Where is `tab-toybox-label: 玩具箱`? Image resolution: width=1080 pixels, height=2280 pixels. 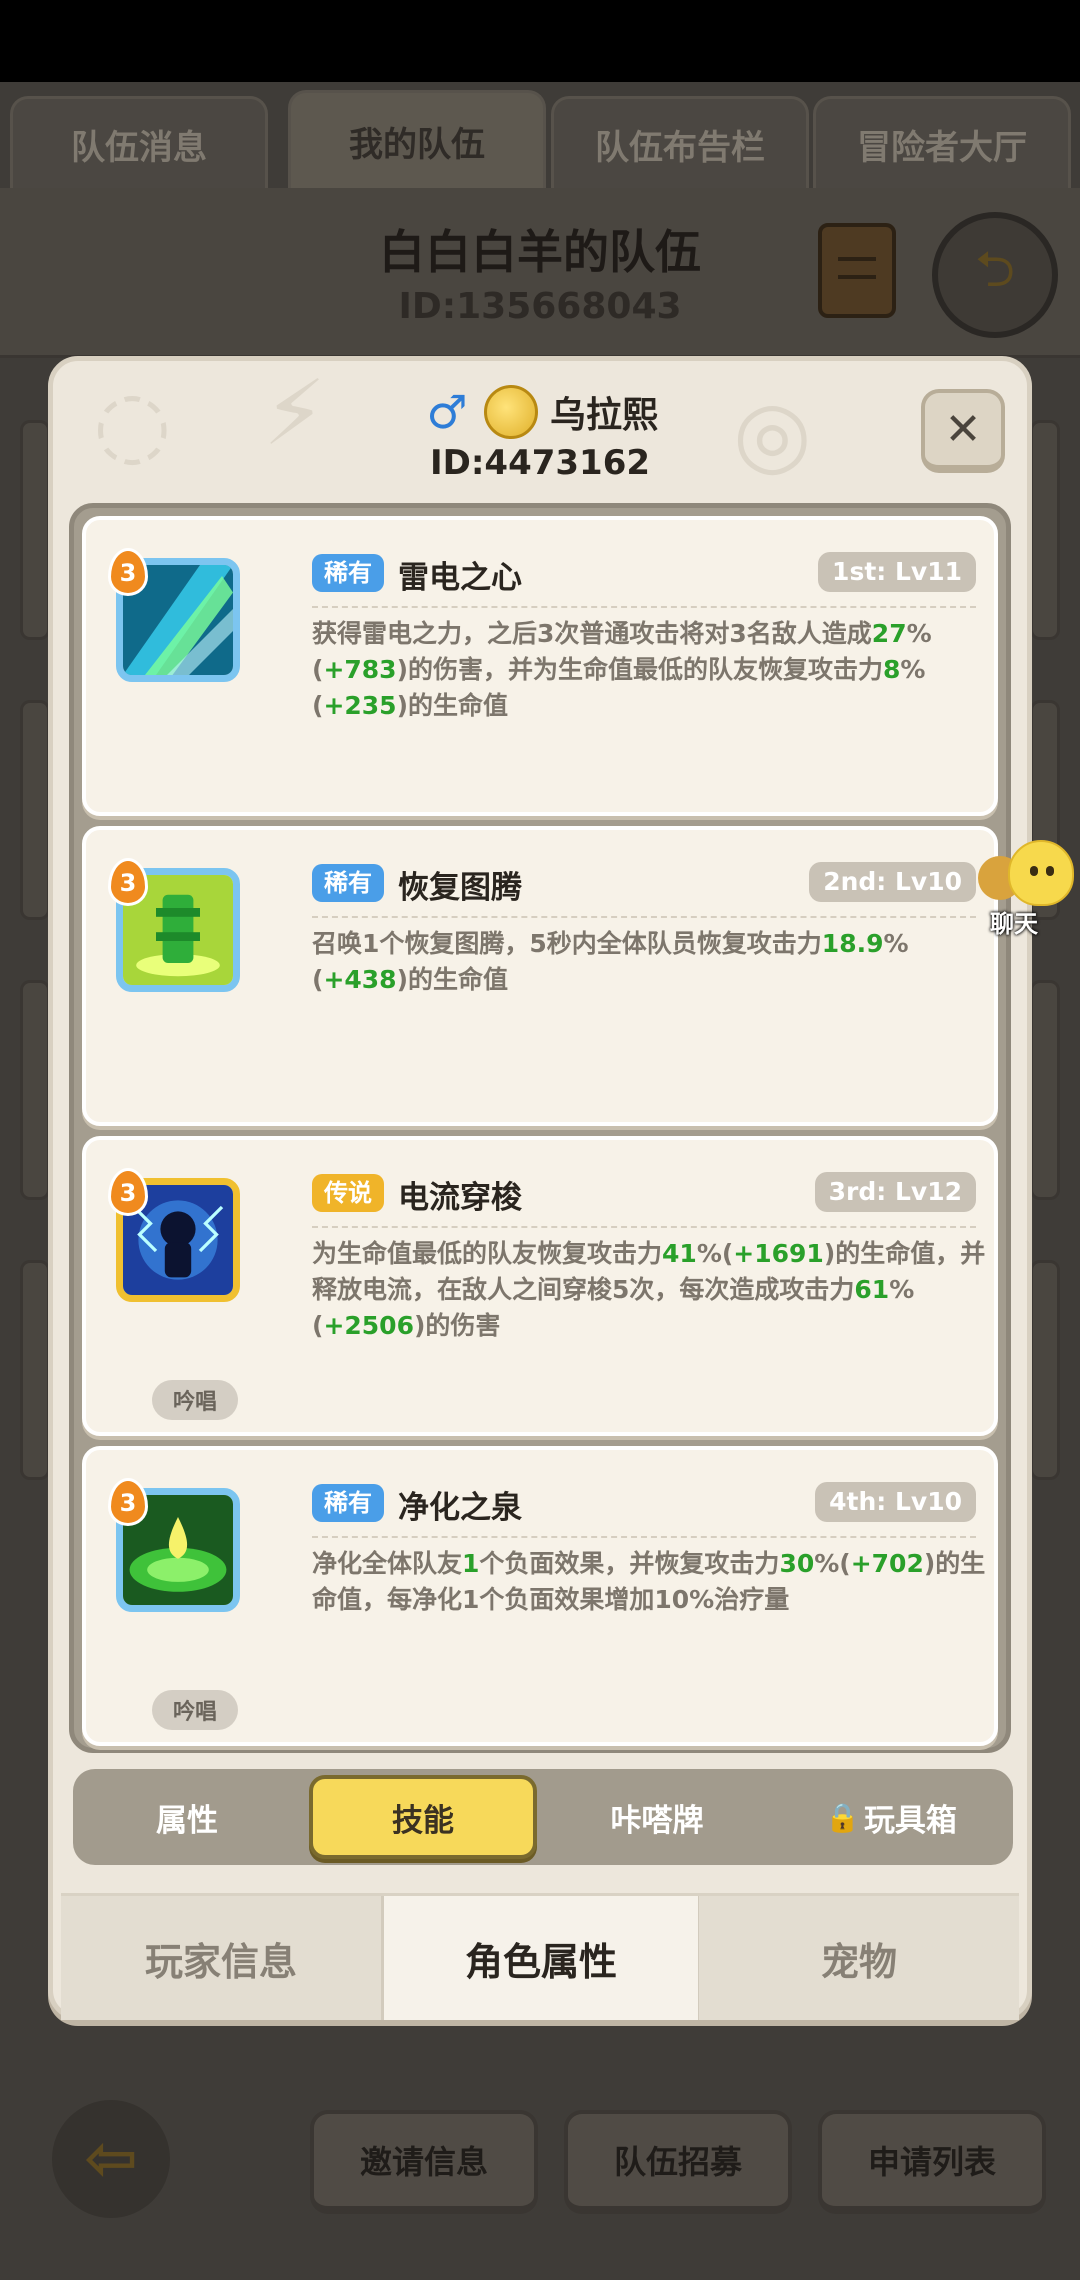 tab-toybox-label: 玩具箱 is located at coordinates (910, 1820).